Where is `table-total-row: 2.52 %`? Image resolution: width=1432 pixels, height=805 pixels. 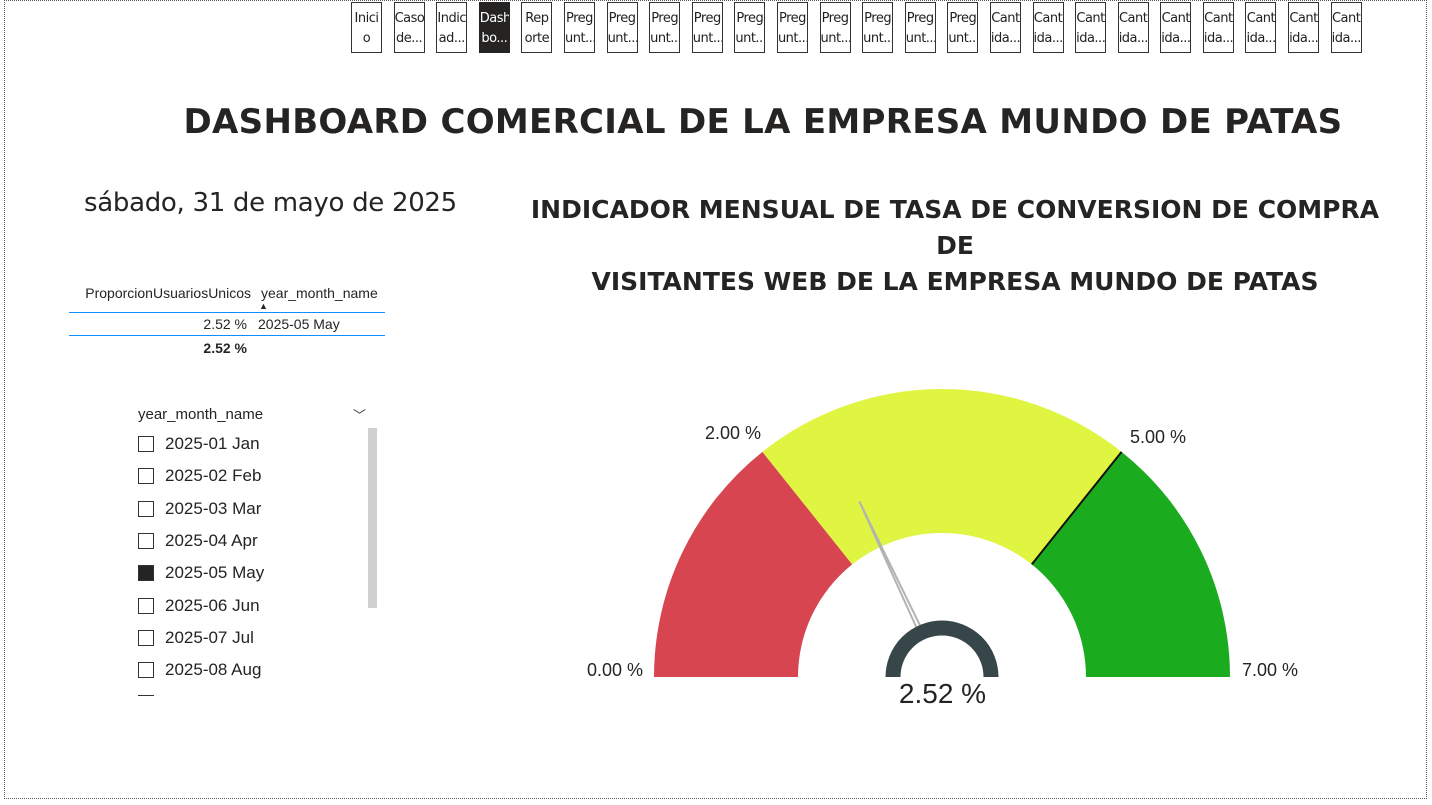 table-total-row: 2.52 % is located at coordinates (227, 348).